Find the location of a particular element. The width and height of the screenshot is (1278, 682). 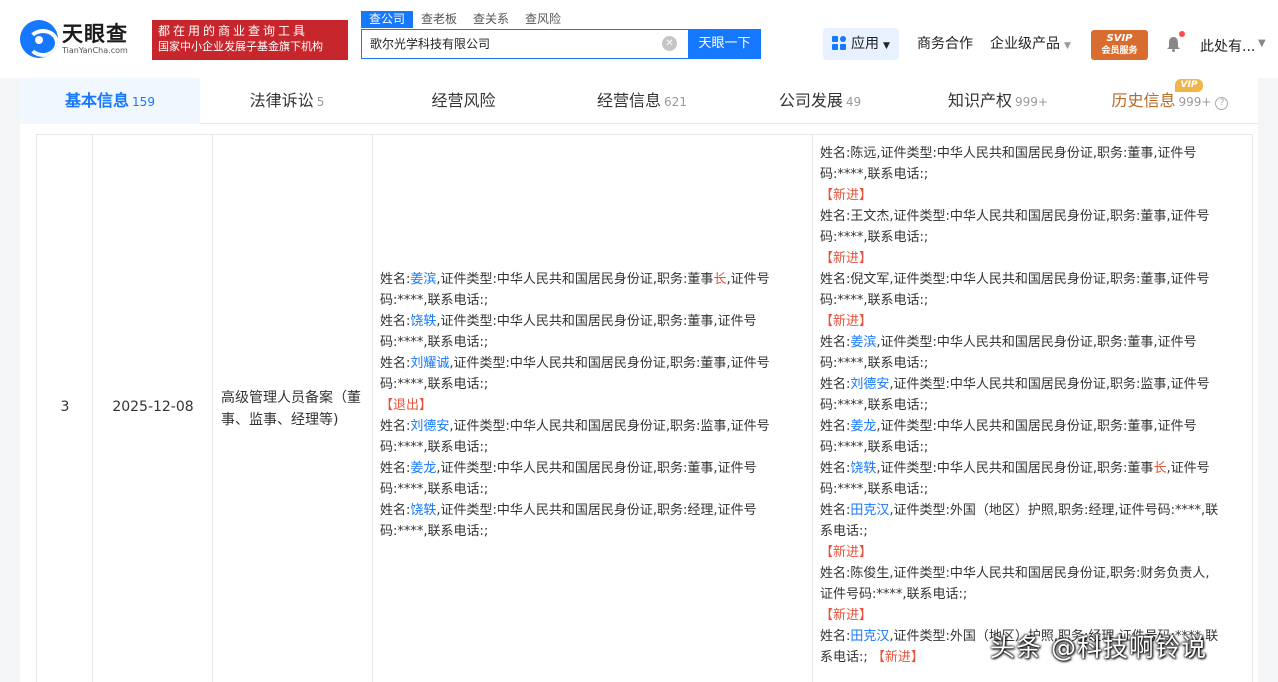

tab-search-boss: 查老板 is located at coordinates (439, 19).